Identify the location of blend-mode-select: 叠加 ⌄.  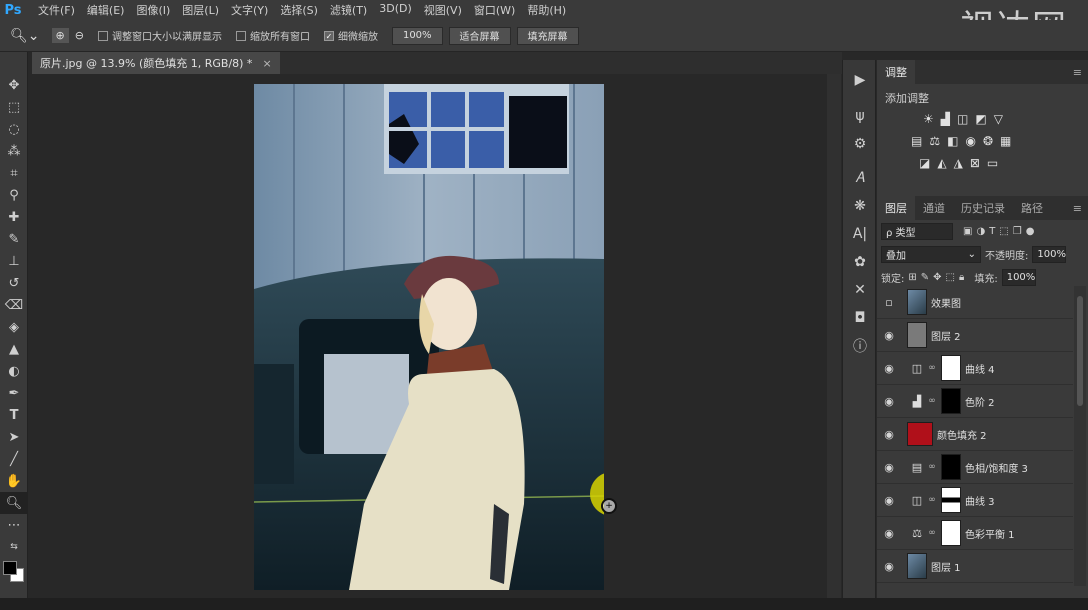
(931, 254).